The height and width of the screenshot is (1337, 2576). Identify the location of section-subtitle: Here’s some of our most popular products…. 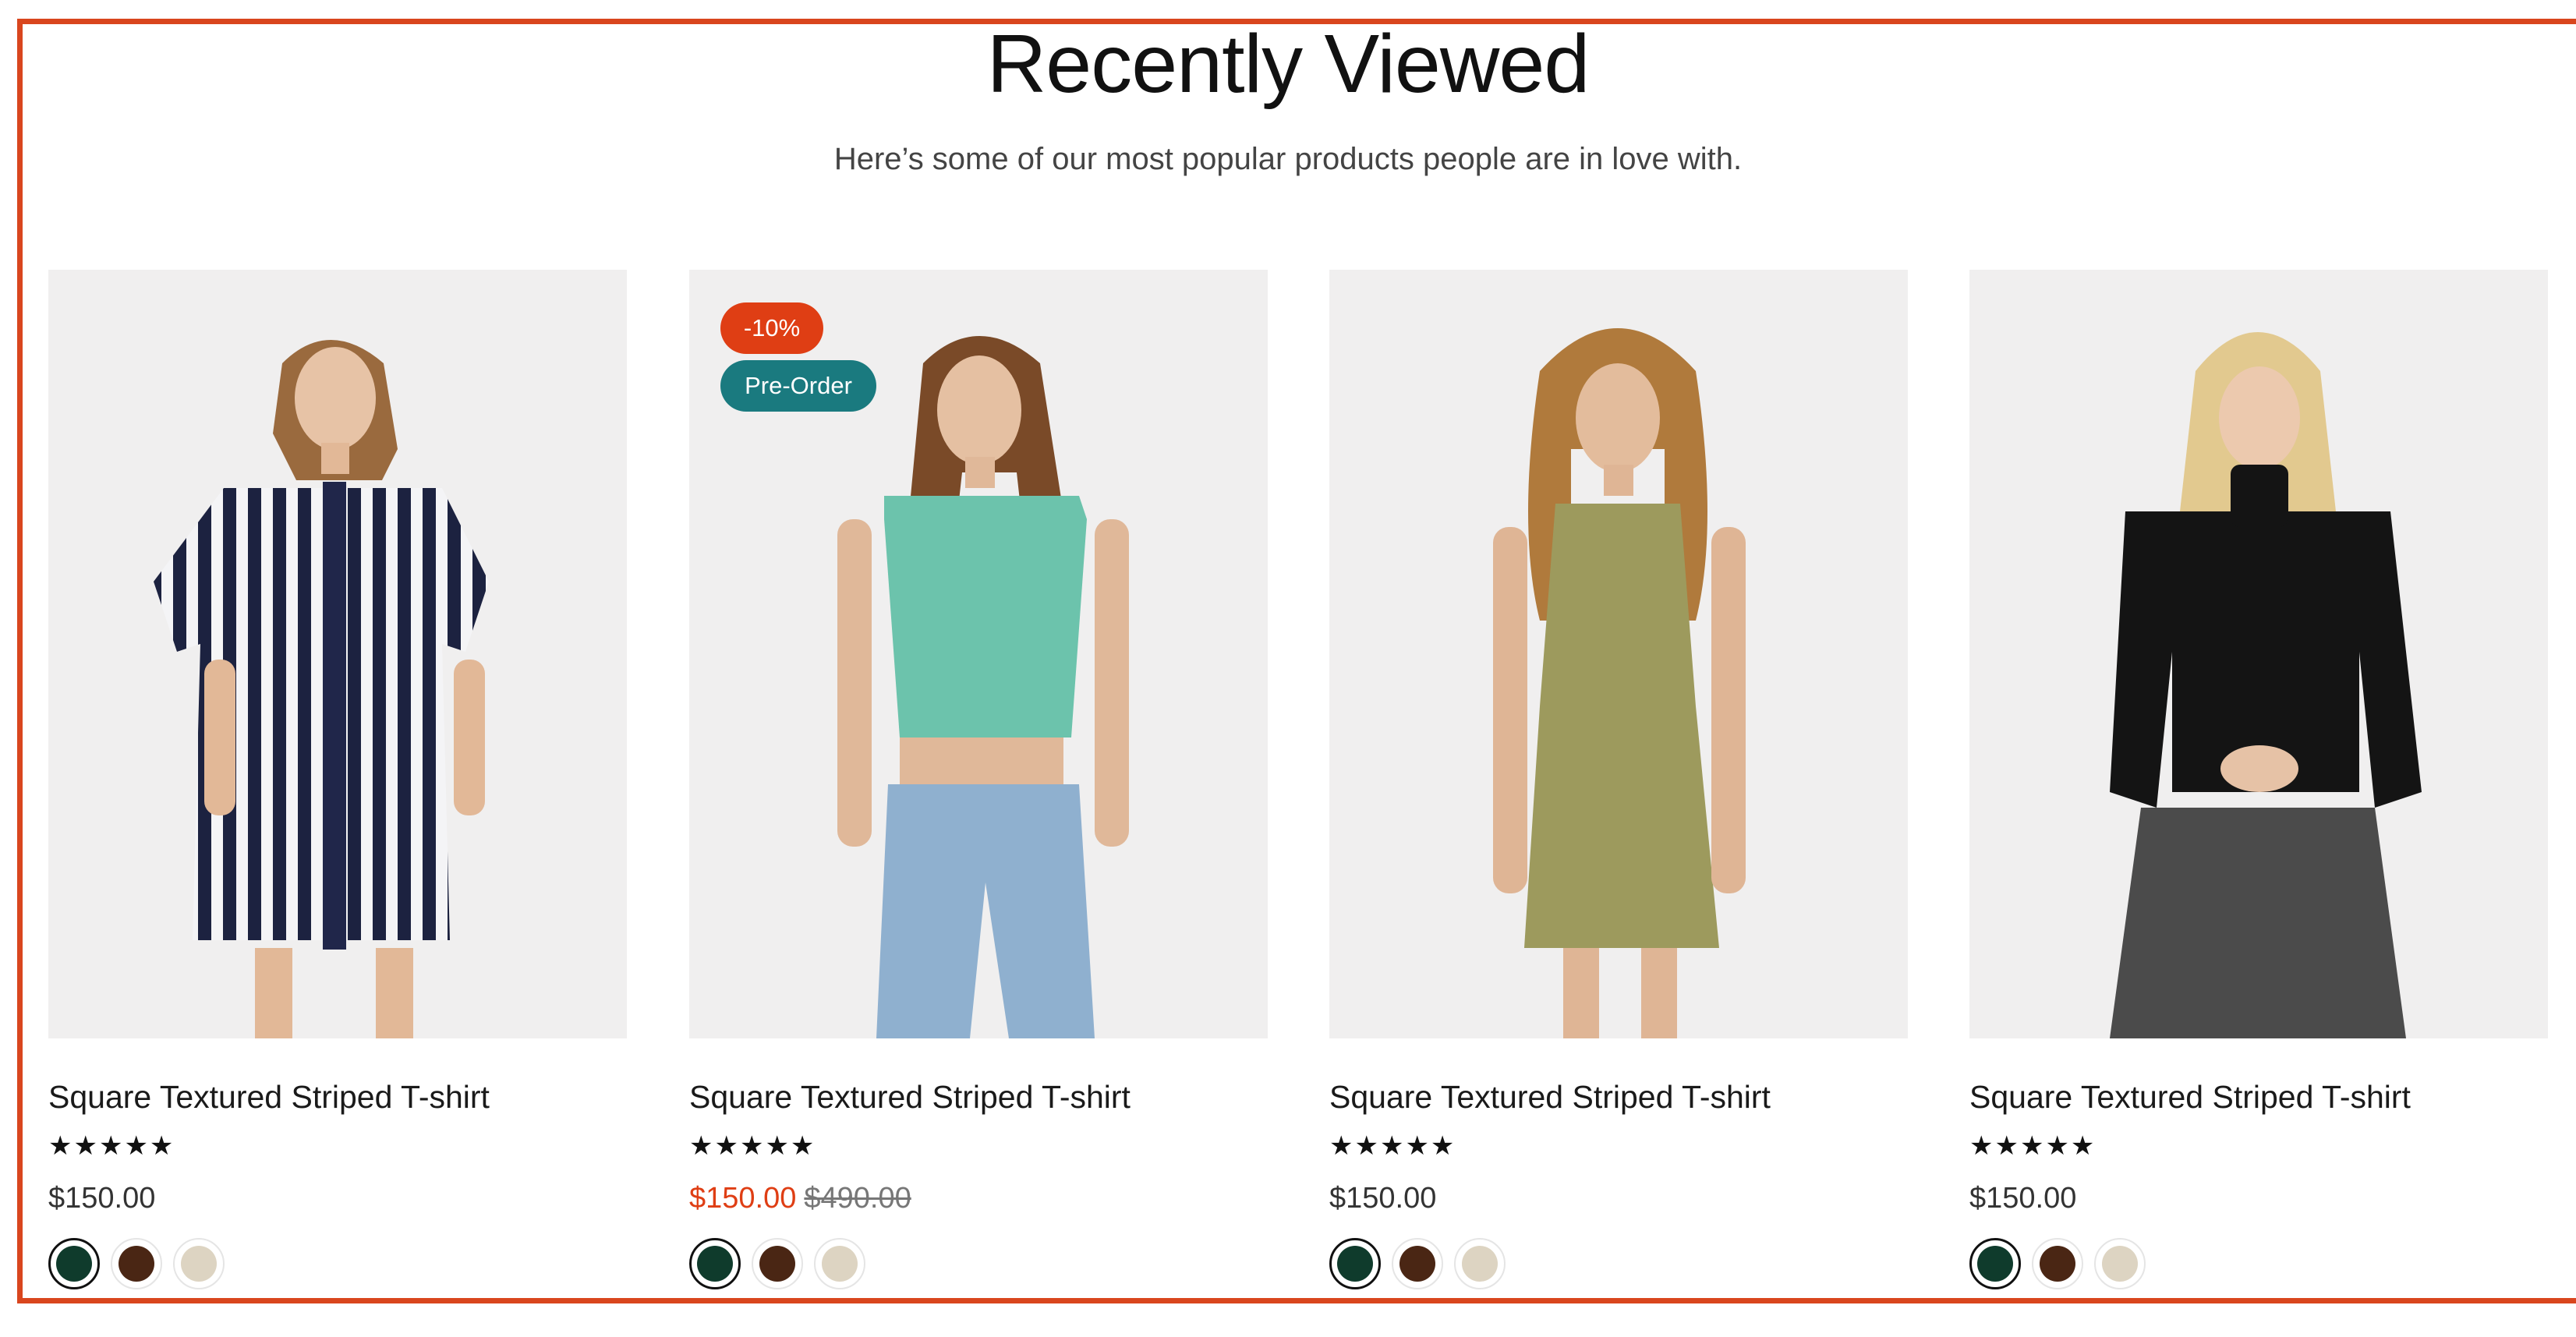
(1288, 159).